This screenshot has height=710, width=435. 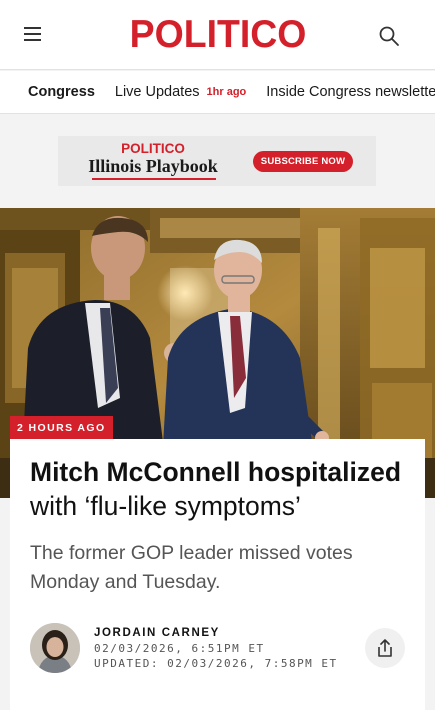 I want to click on ad-politico-logo: POLITICO, so click(x=153, y=148).